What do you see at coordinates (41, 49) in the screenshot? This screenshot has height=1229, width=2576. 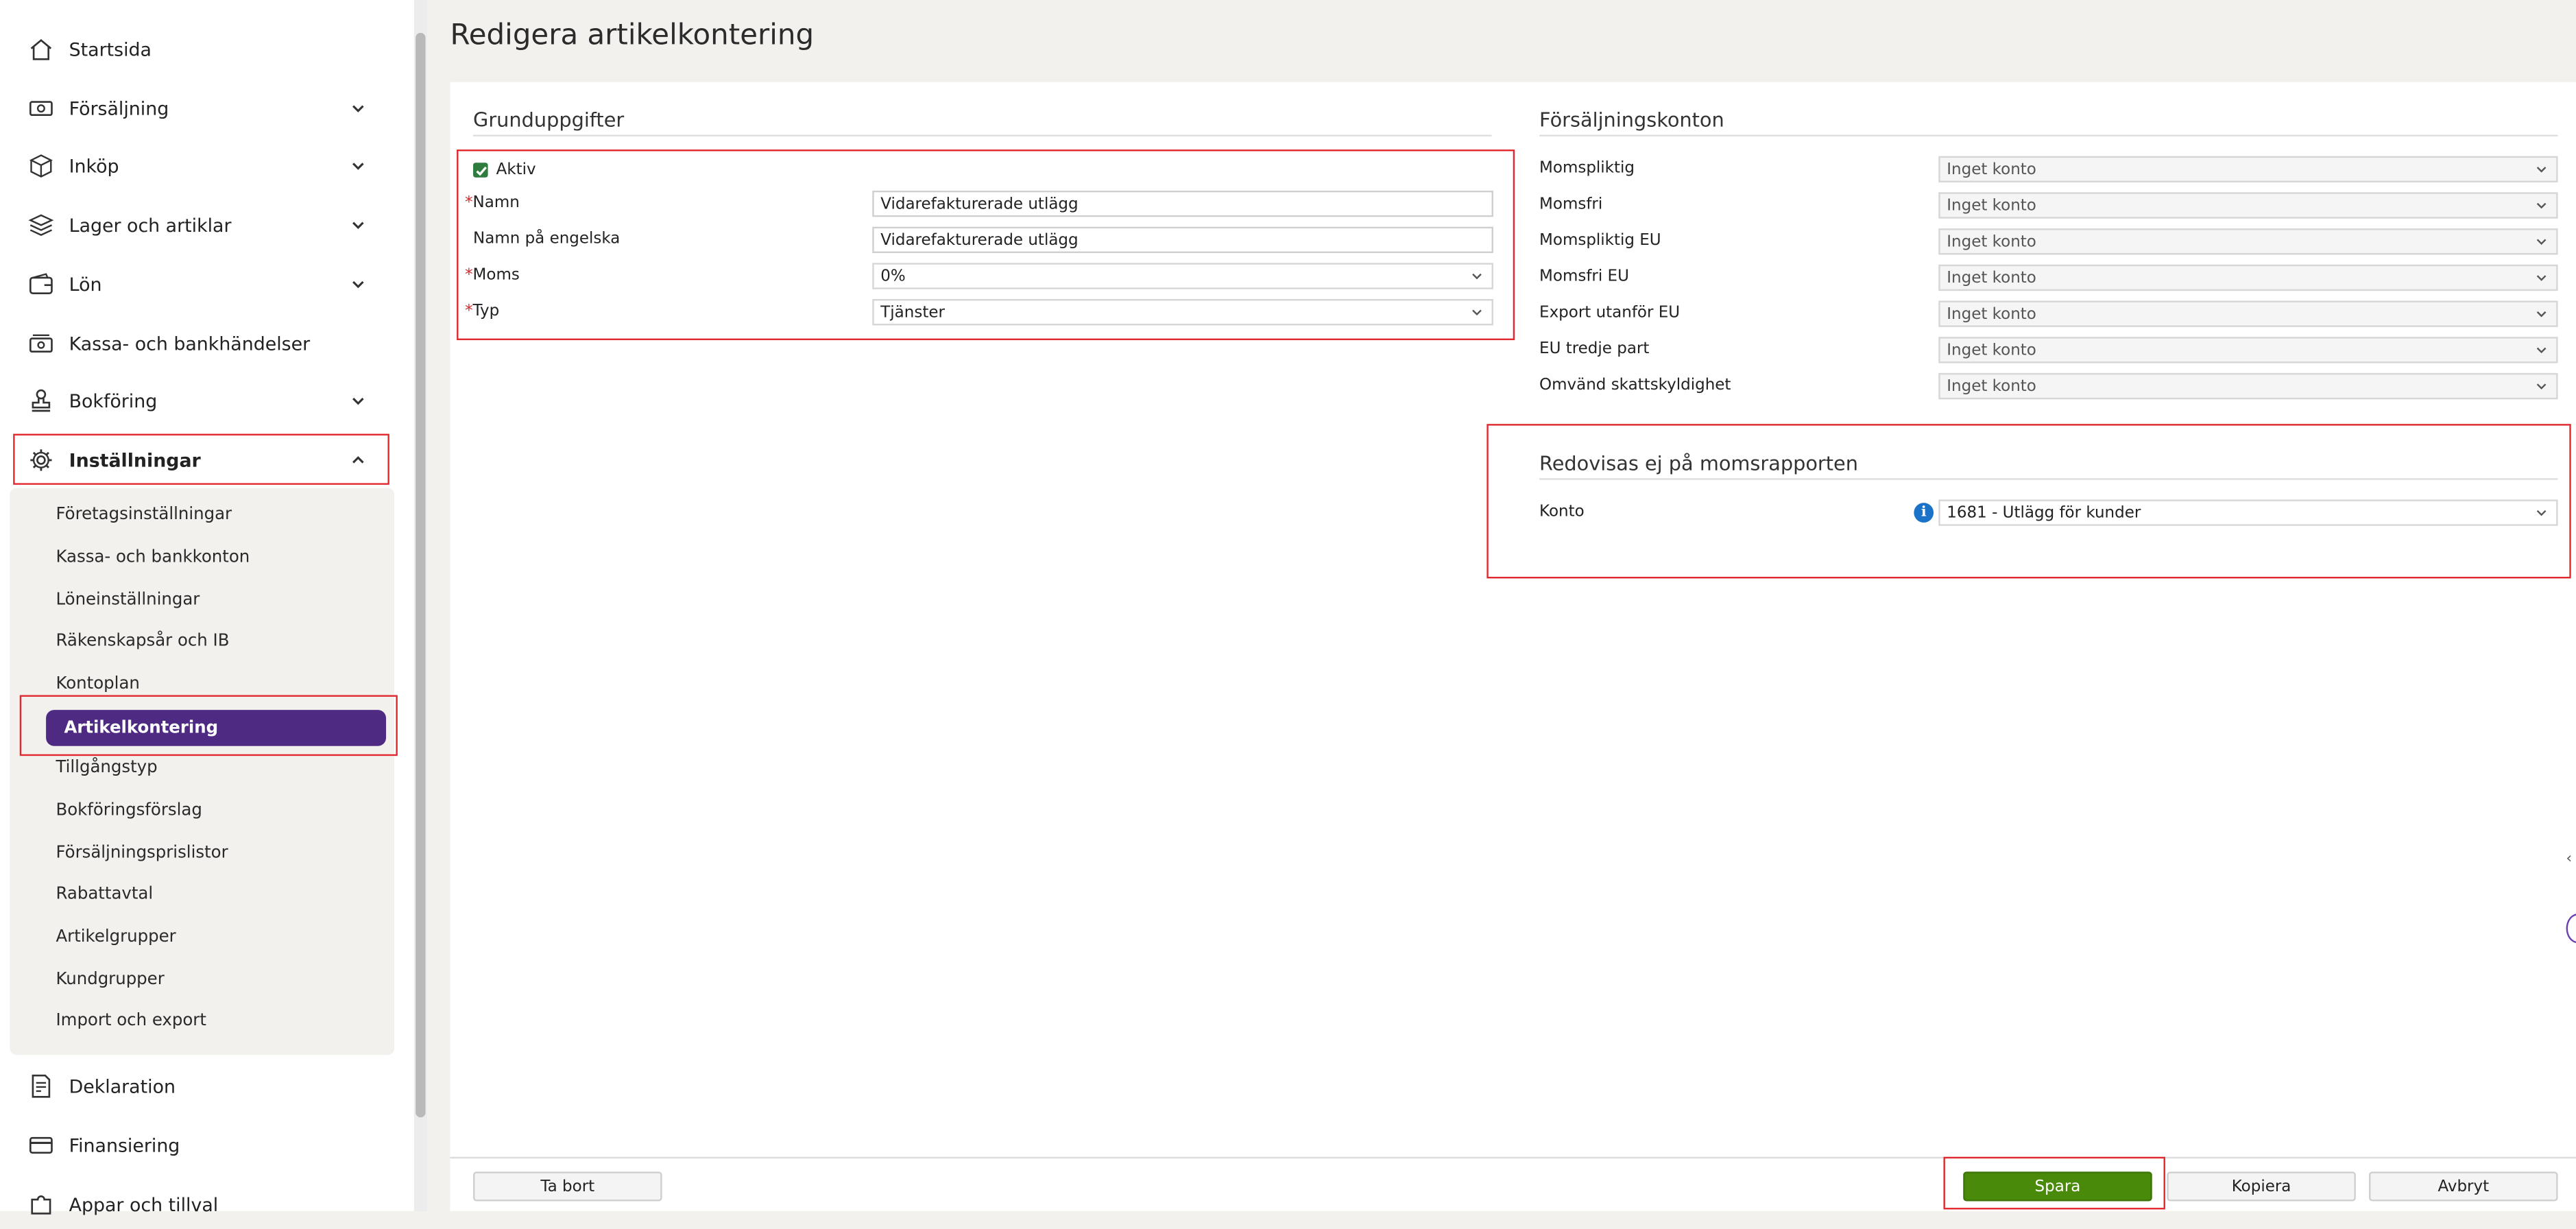 I see `home-icon` at bounding box center [41, 49].